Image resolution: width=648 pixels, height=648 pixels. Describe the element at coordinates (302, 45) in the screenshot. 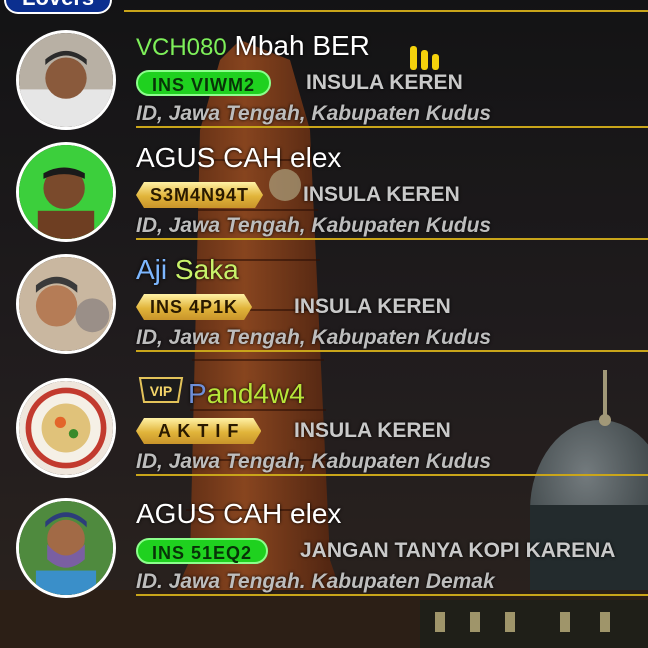

I see `user-name: Mbah BER` at that location.